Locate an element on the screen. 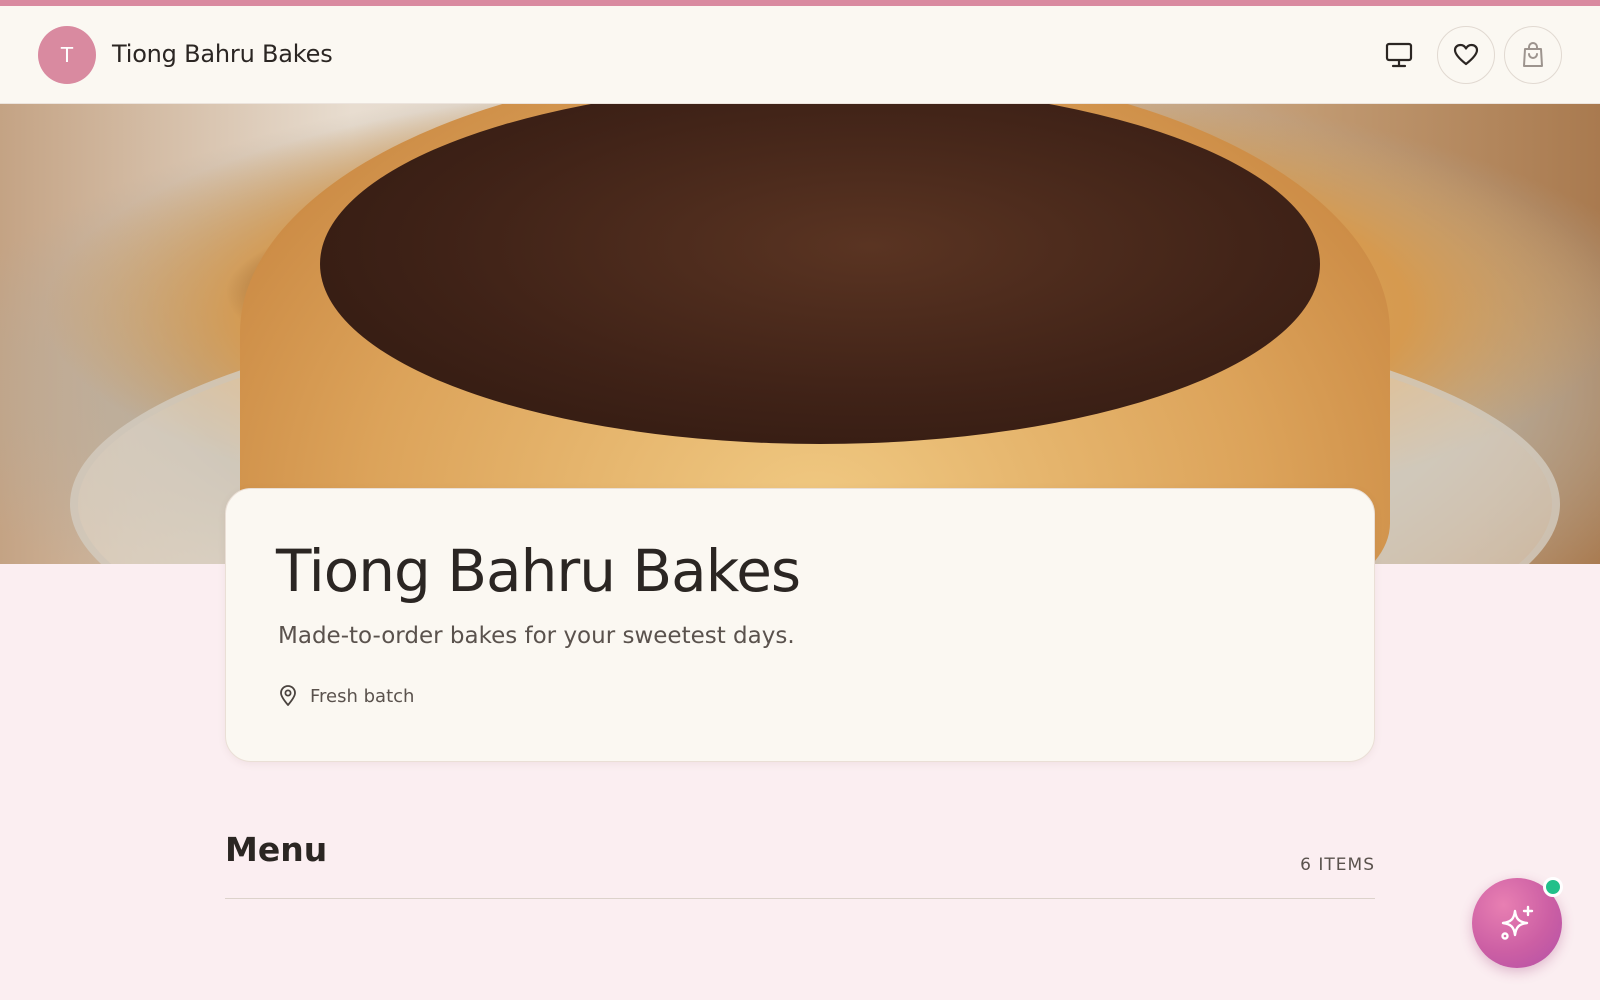  menu-item-count: 6 ITEMS is located at coordinates (1337, 865).